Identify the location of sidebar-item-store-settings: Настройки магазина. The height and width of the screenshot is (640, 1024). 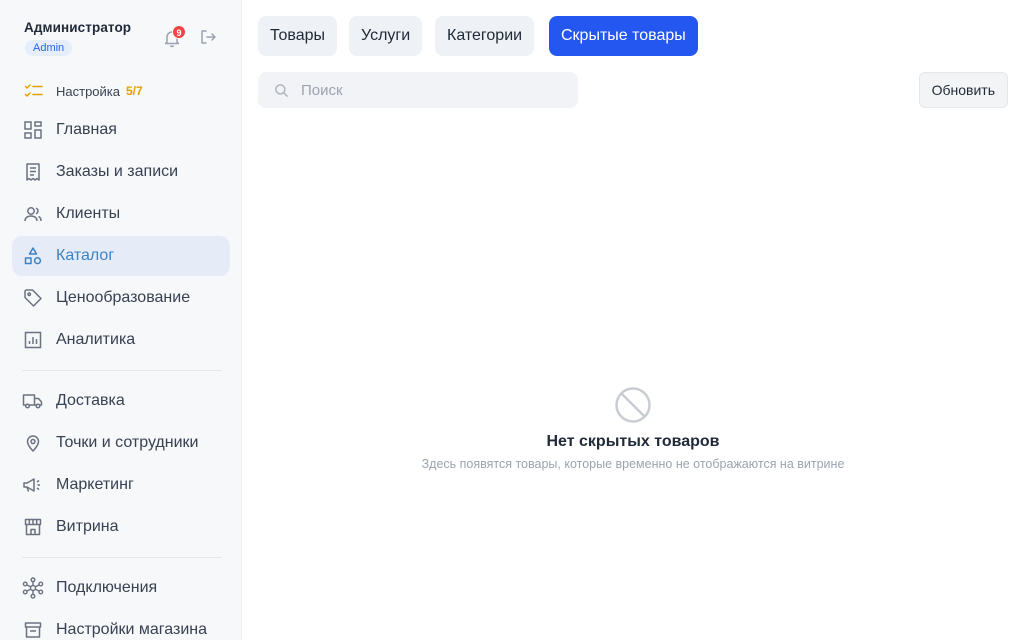
(121, 625).